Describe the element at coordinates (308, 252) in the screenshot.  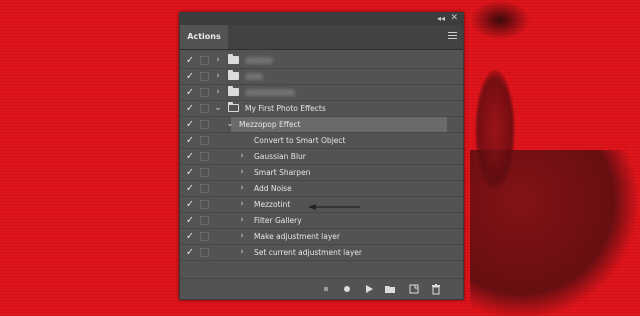
I see `row-label: Set current adjustment layer` at that location.